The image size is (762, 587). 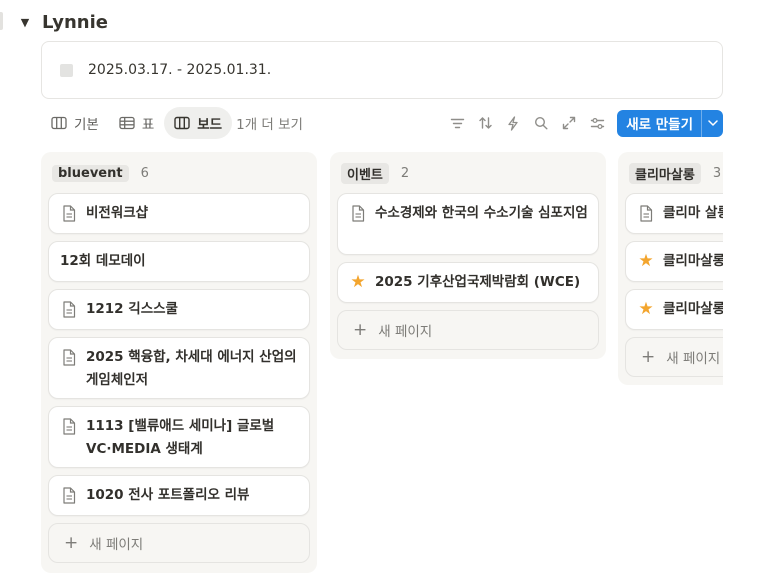 What do you see at coordinates (382, 123) in the screenshot?
I see `view-toolbar: 기본 표 보드 1개 더 보기 새로 만들기` at bounding box center [382, 123].